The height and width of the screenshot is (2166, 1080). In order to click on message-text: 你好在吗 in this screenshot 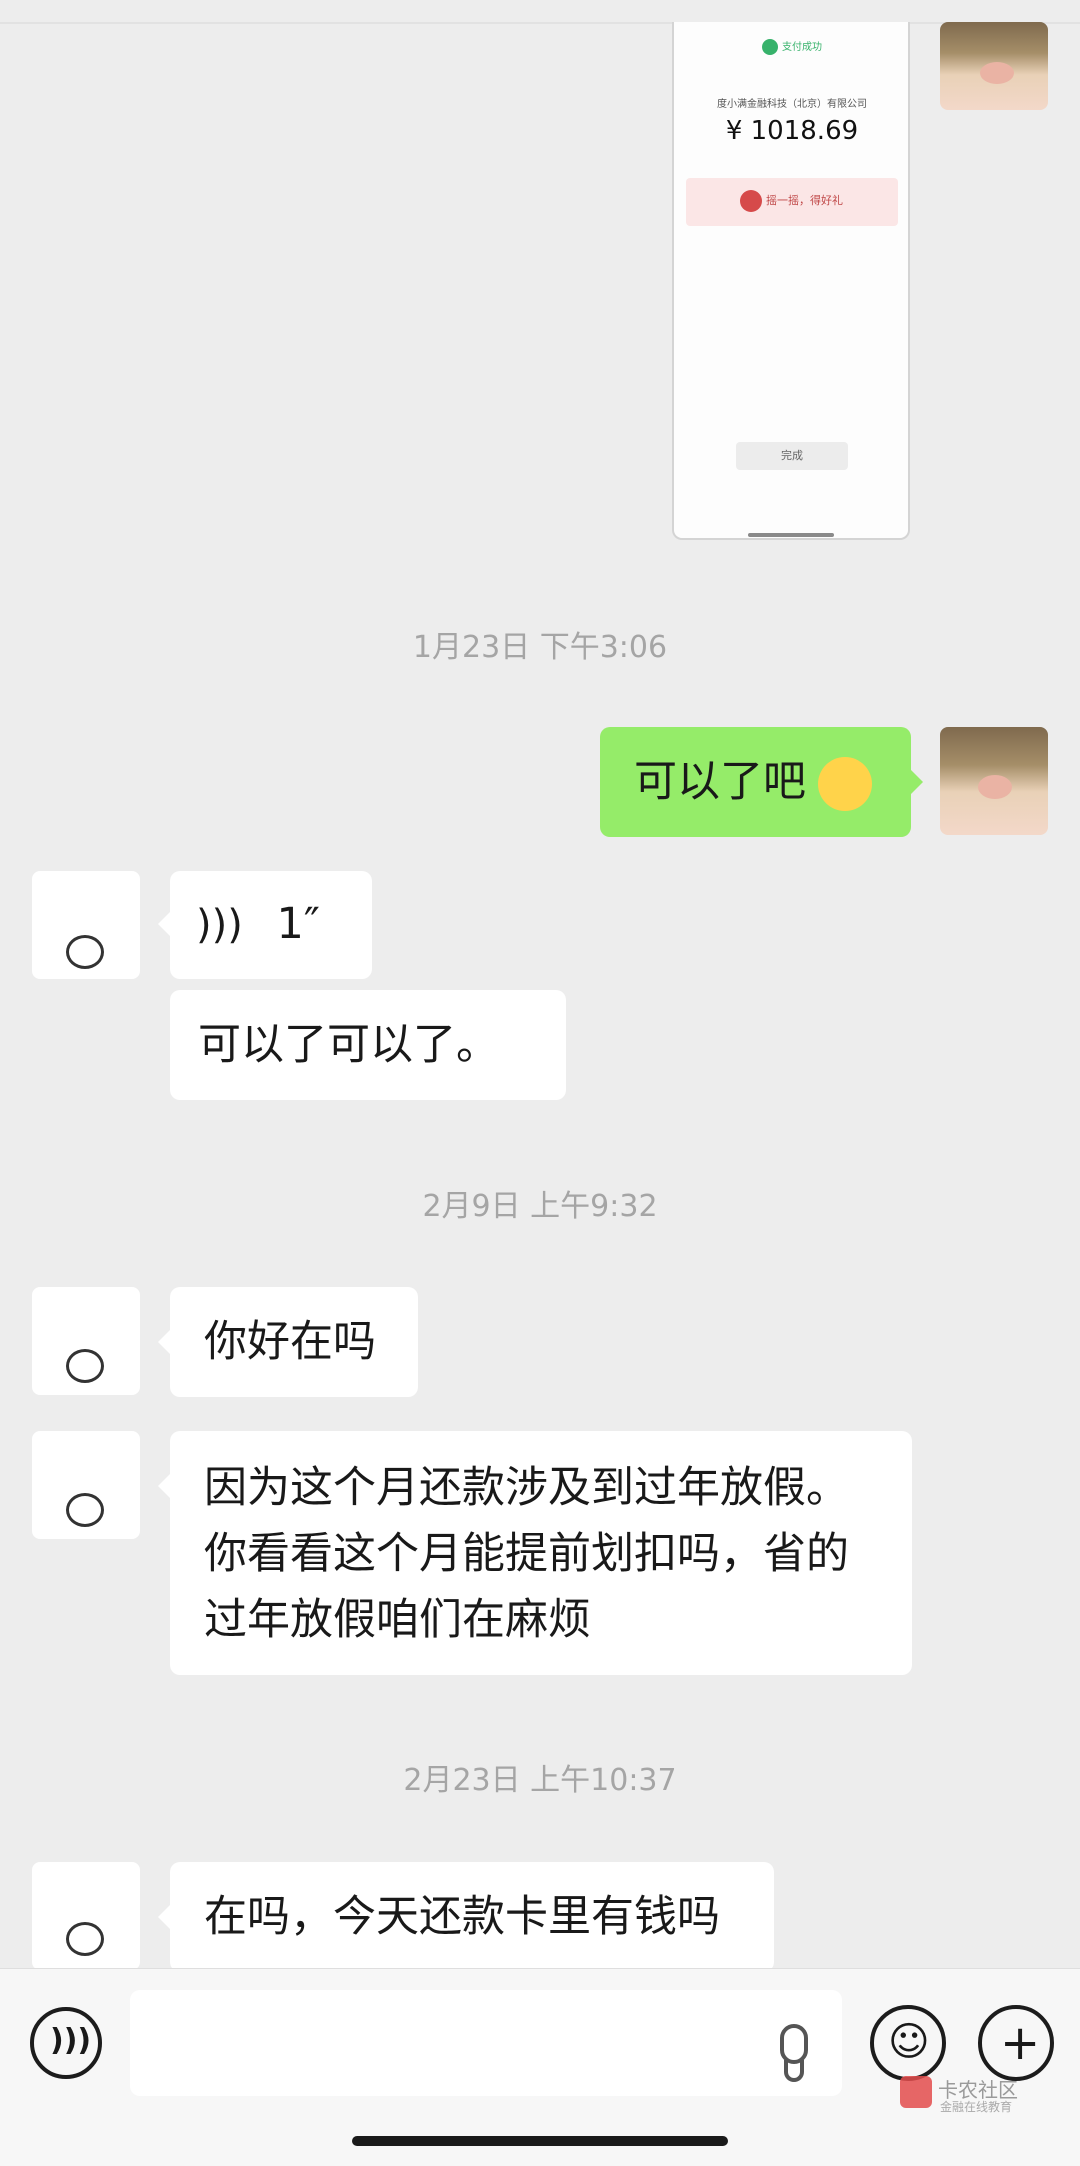, I will do `click(290, 1342)`.